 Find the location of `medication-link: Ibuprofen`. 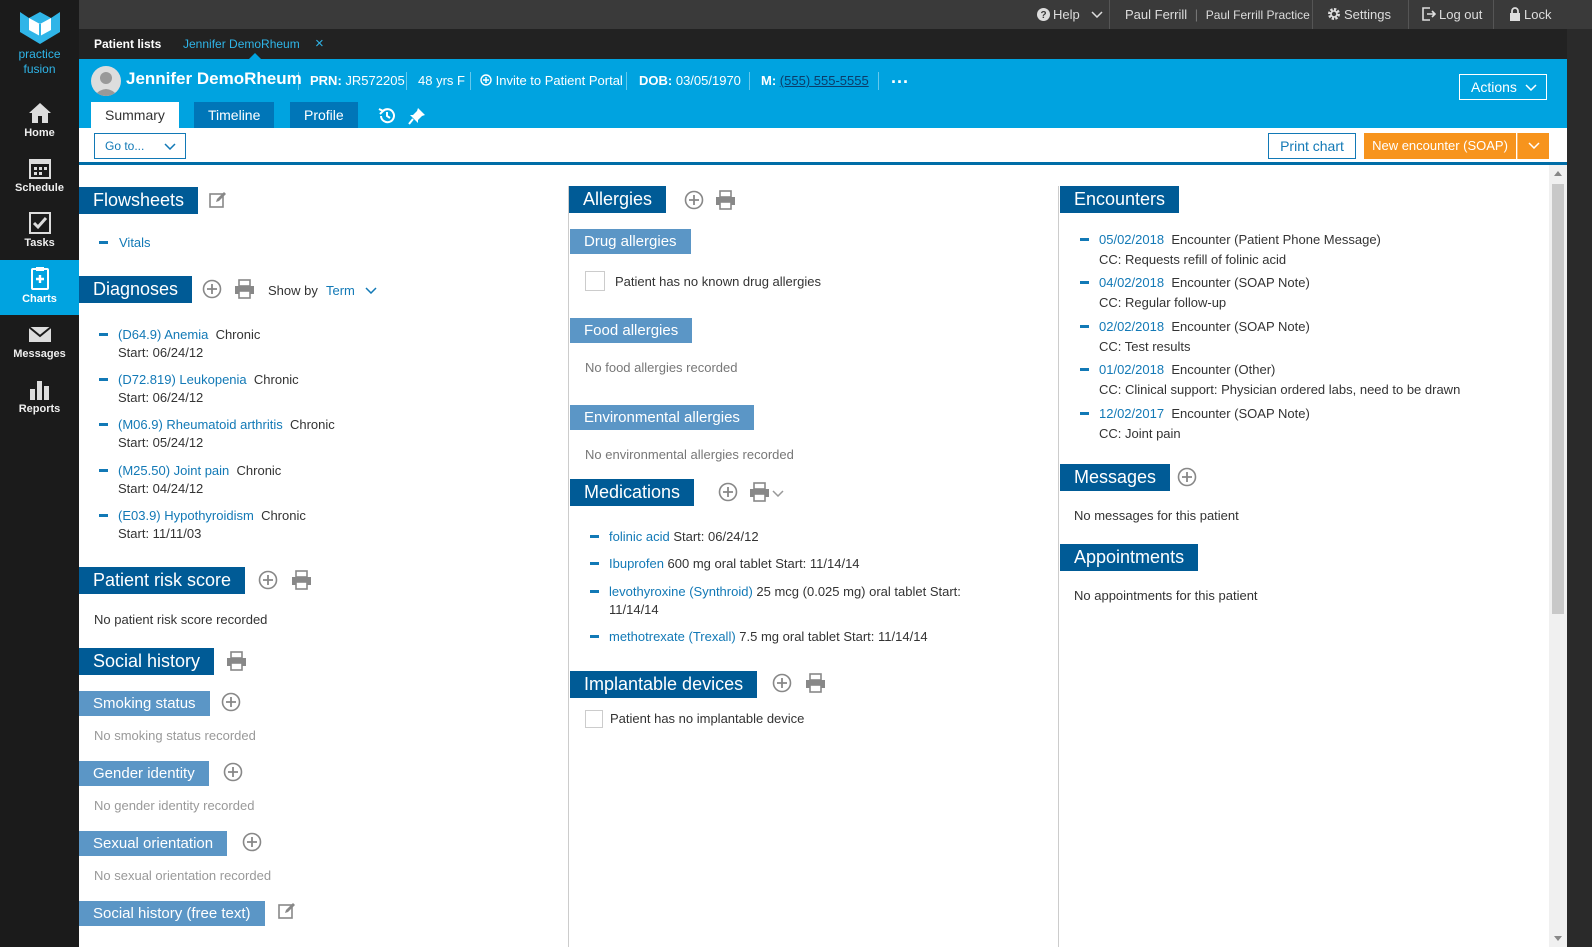

medication-link: Ibuprofen is located at coordinates (636, 563).